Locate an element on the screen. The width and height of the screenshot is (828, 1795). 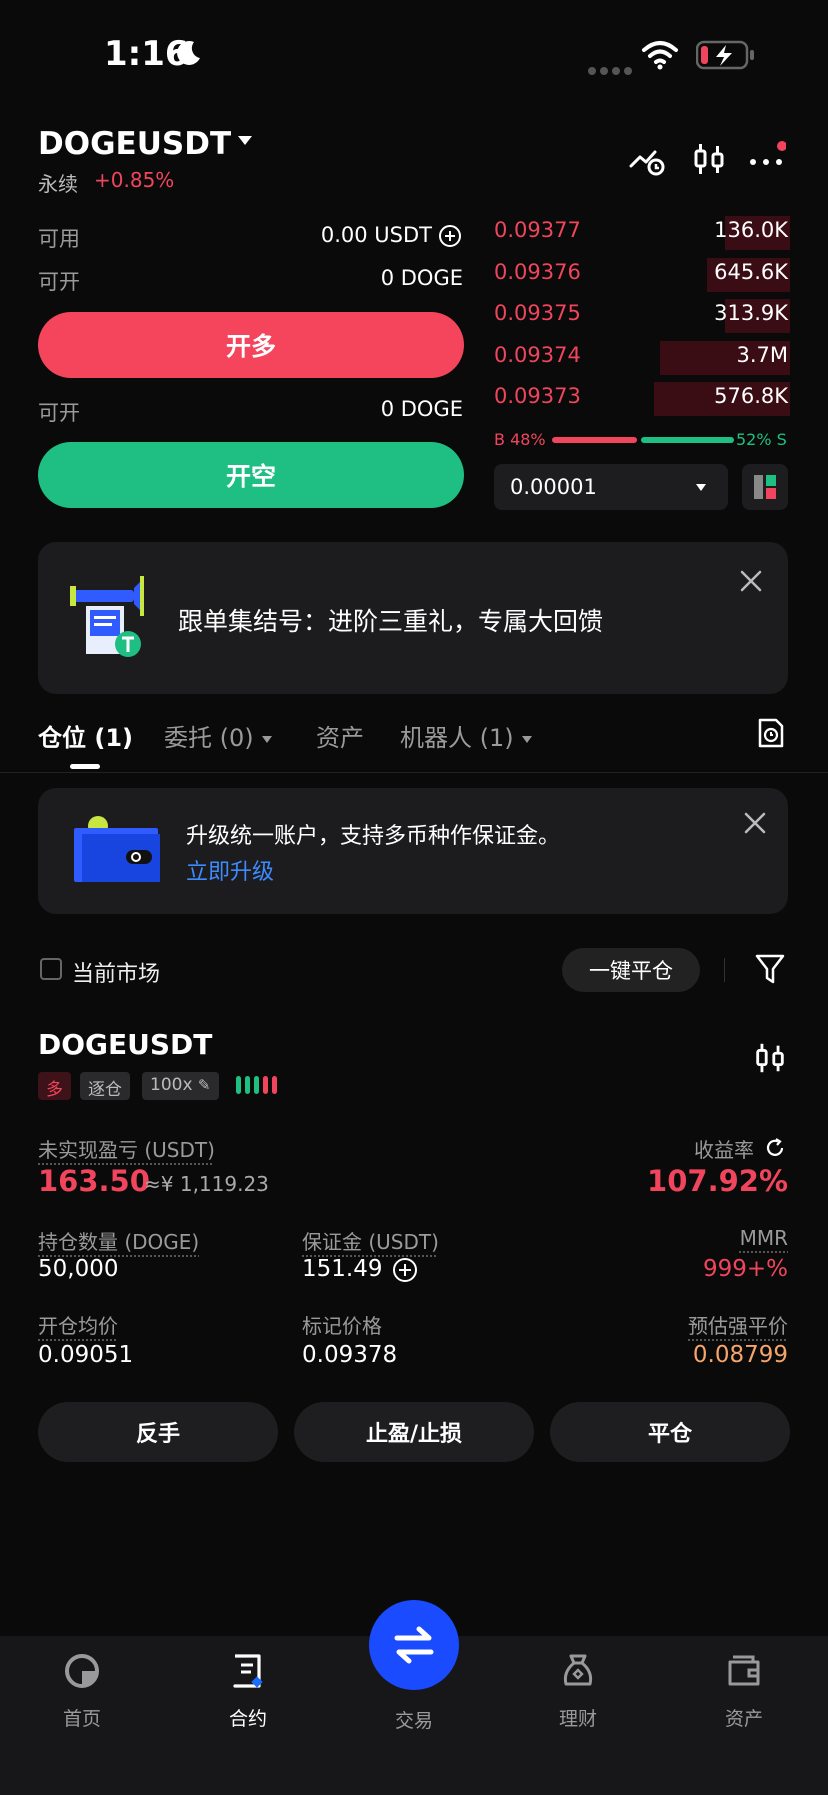
price-alert-icon is located at coordinates (647, 159).